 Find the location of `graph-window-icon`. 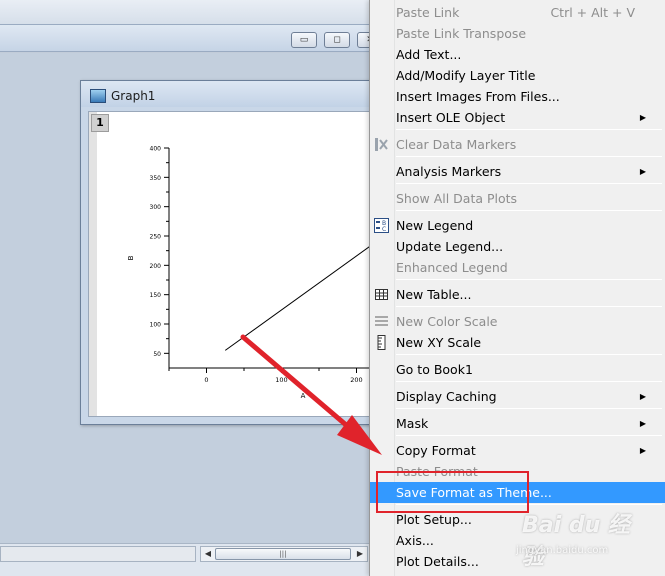

graph-window-icon is located at coordinates (98, 96).